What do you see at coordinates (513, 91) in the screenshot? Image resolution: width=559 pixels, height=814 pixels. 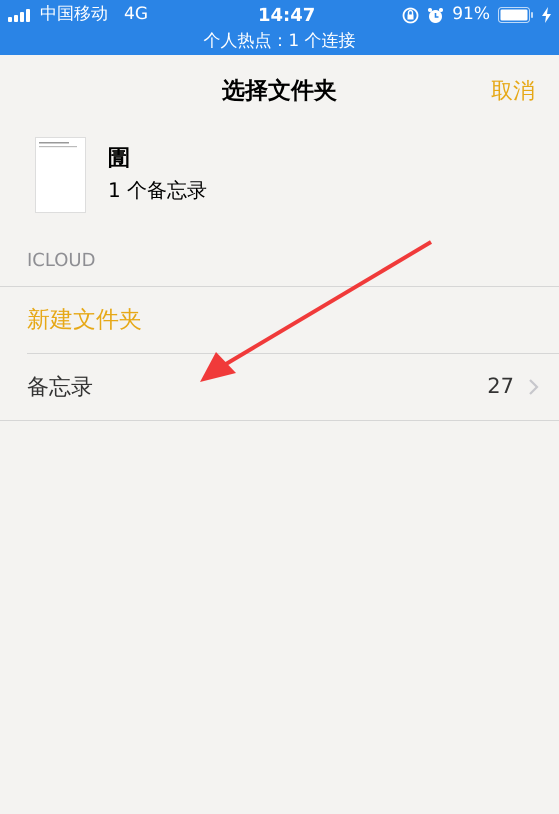 I see `cancel-button: 取消` at bounding box center [513, 91].